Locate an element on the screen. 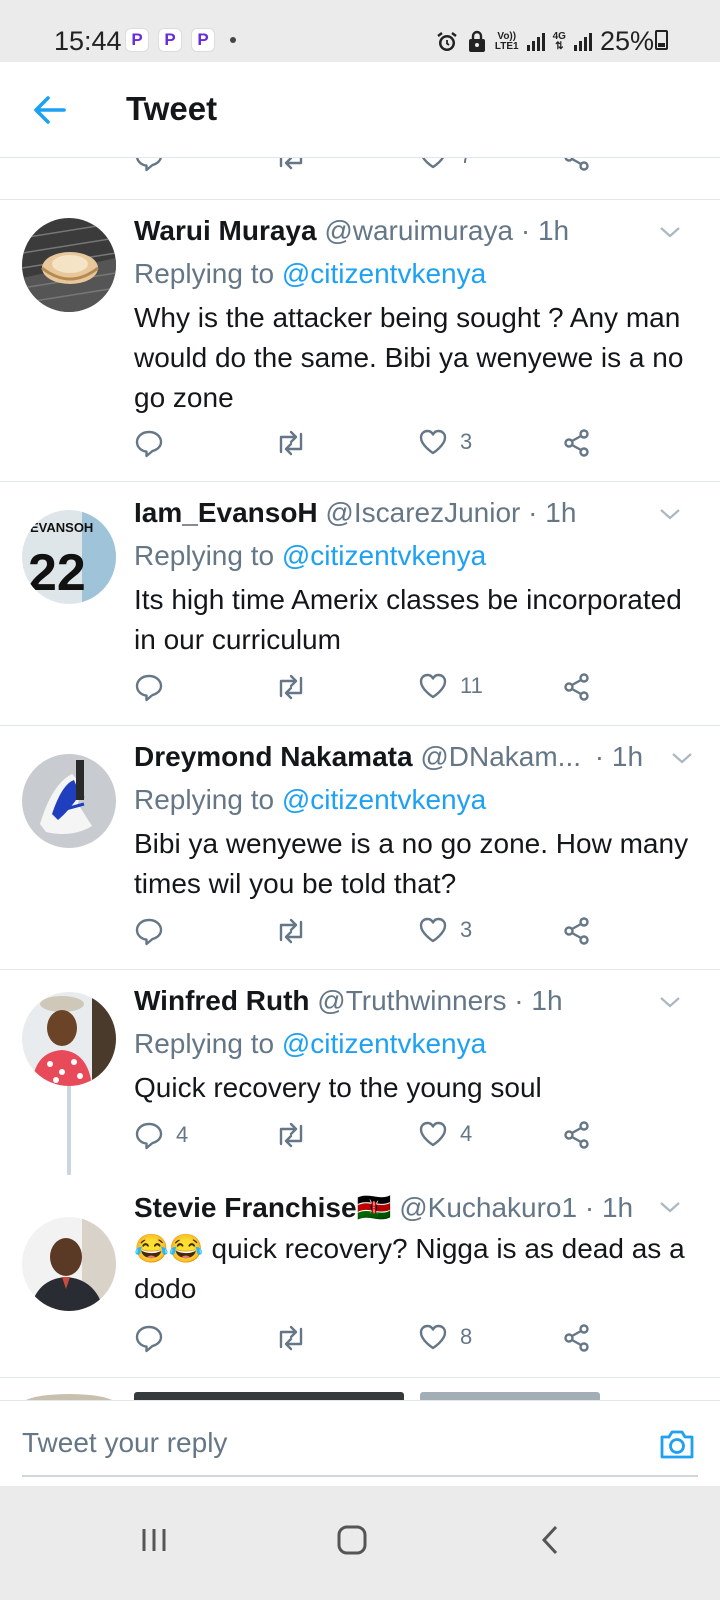 This screenshot has height=1600, width=720. like-button: 8 is located at coordinates (445, 1337).